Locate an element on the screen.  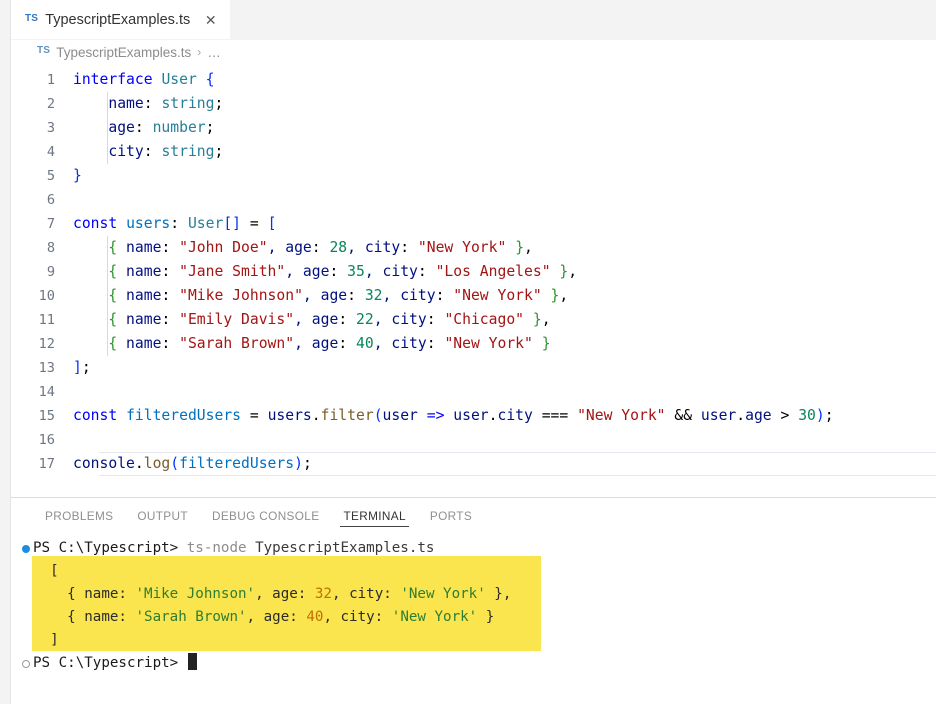
chevron-right-icon: › is located at coordinates (199, 52).